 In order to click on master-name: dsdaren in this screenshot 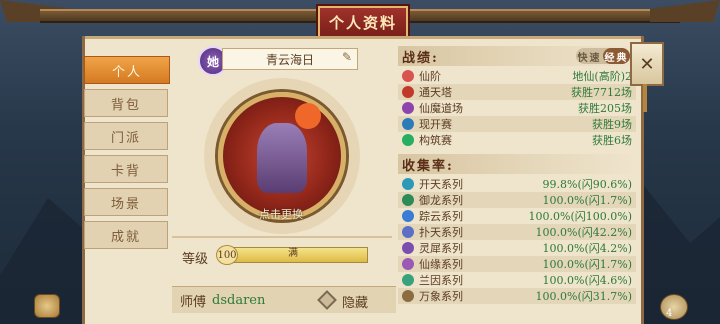, I will do `click(238, 300)`.